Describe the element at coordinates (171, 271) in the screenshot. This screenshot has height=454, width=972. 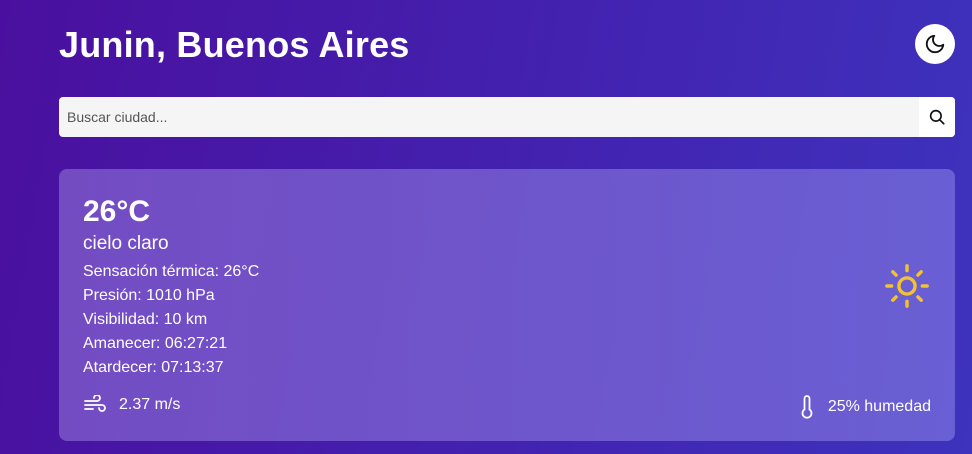
I see `feels-like: Sensación térmica: 26°C` at that location.